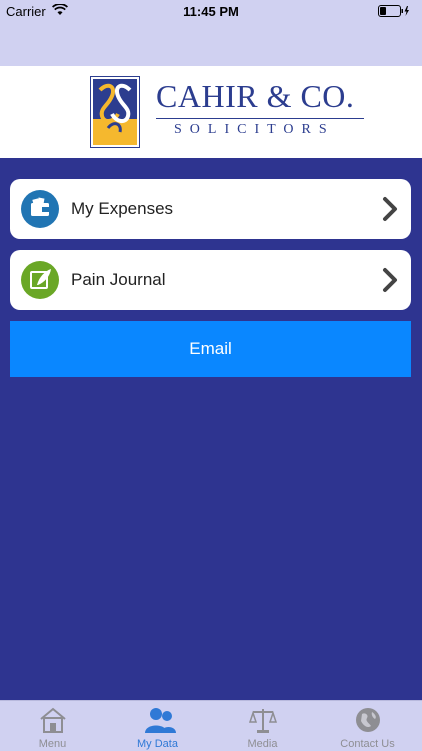 The width and height of the screenshot is (422, 751). Describe the element at coordinates (254, 129) in the screenshot. I see `firm-subtitle: SOLICITORS` at that location.